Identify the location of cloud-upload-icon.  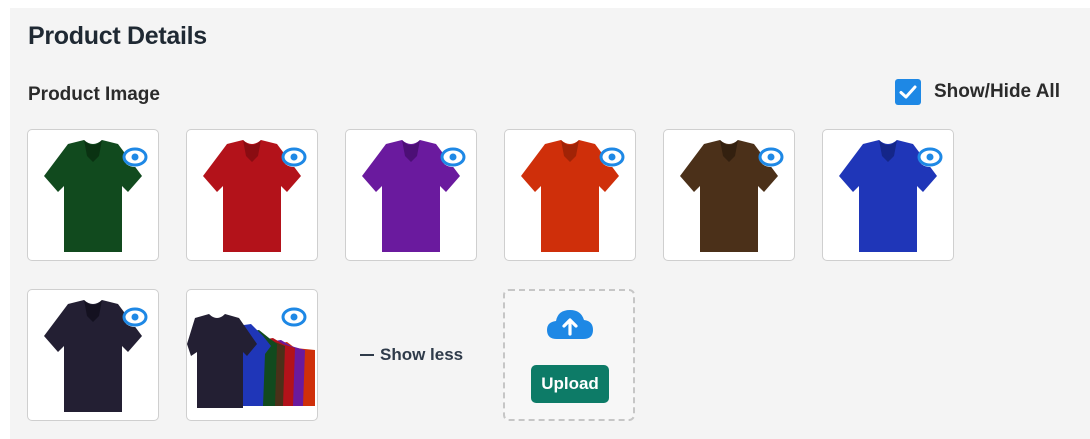
(570, 324).